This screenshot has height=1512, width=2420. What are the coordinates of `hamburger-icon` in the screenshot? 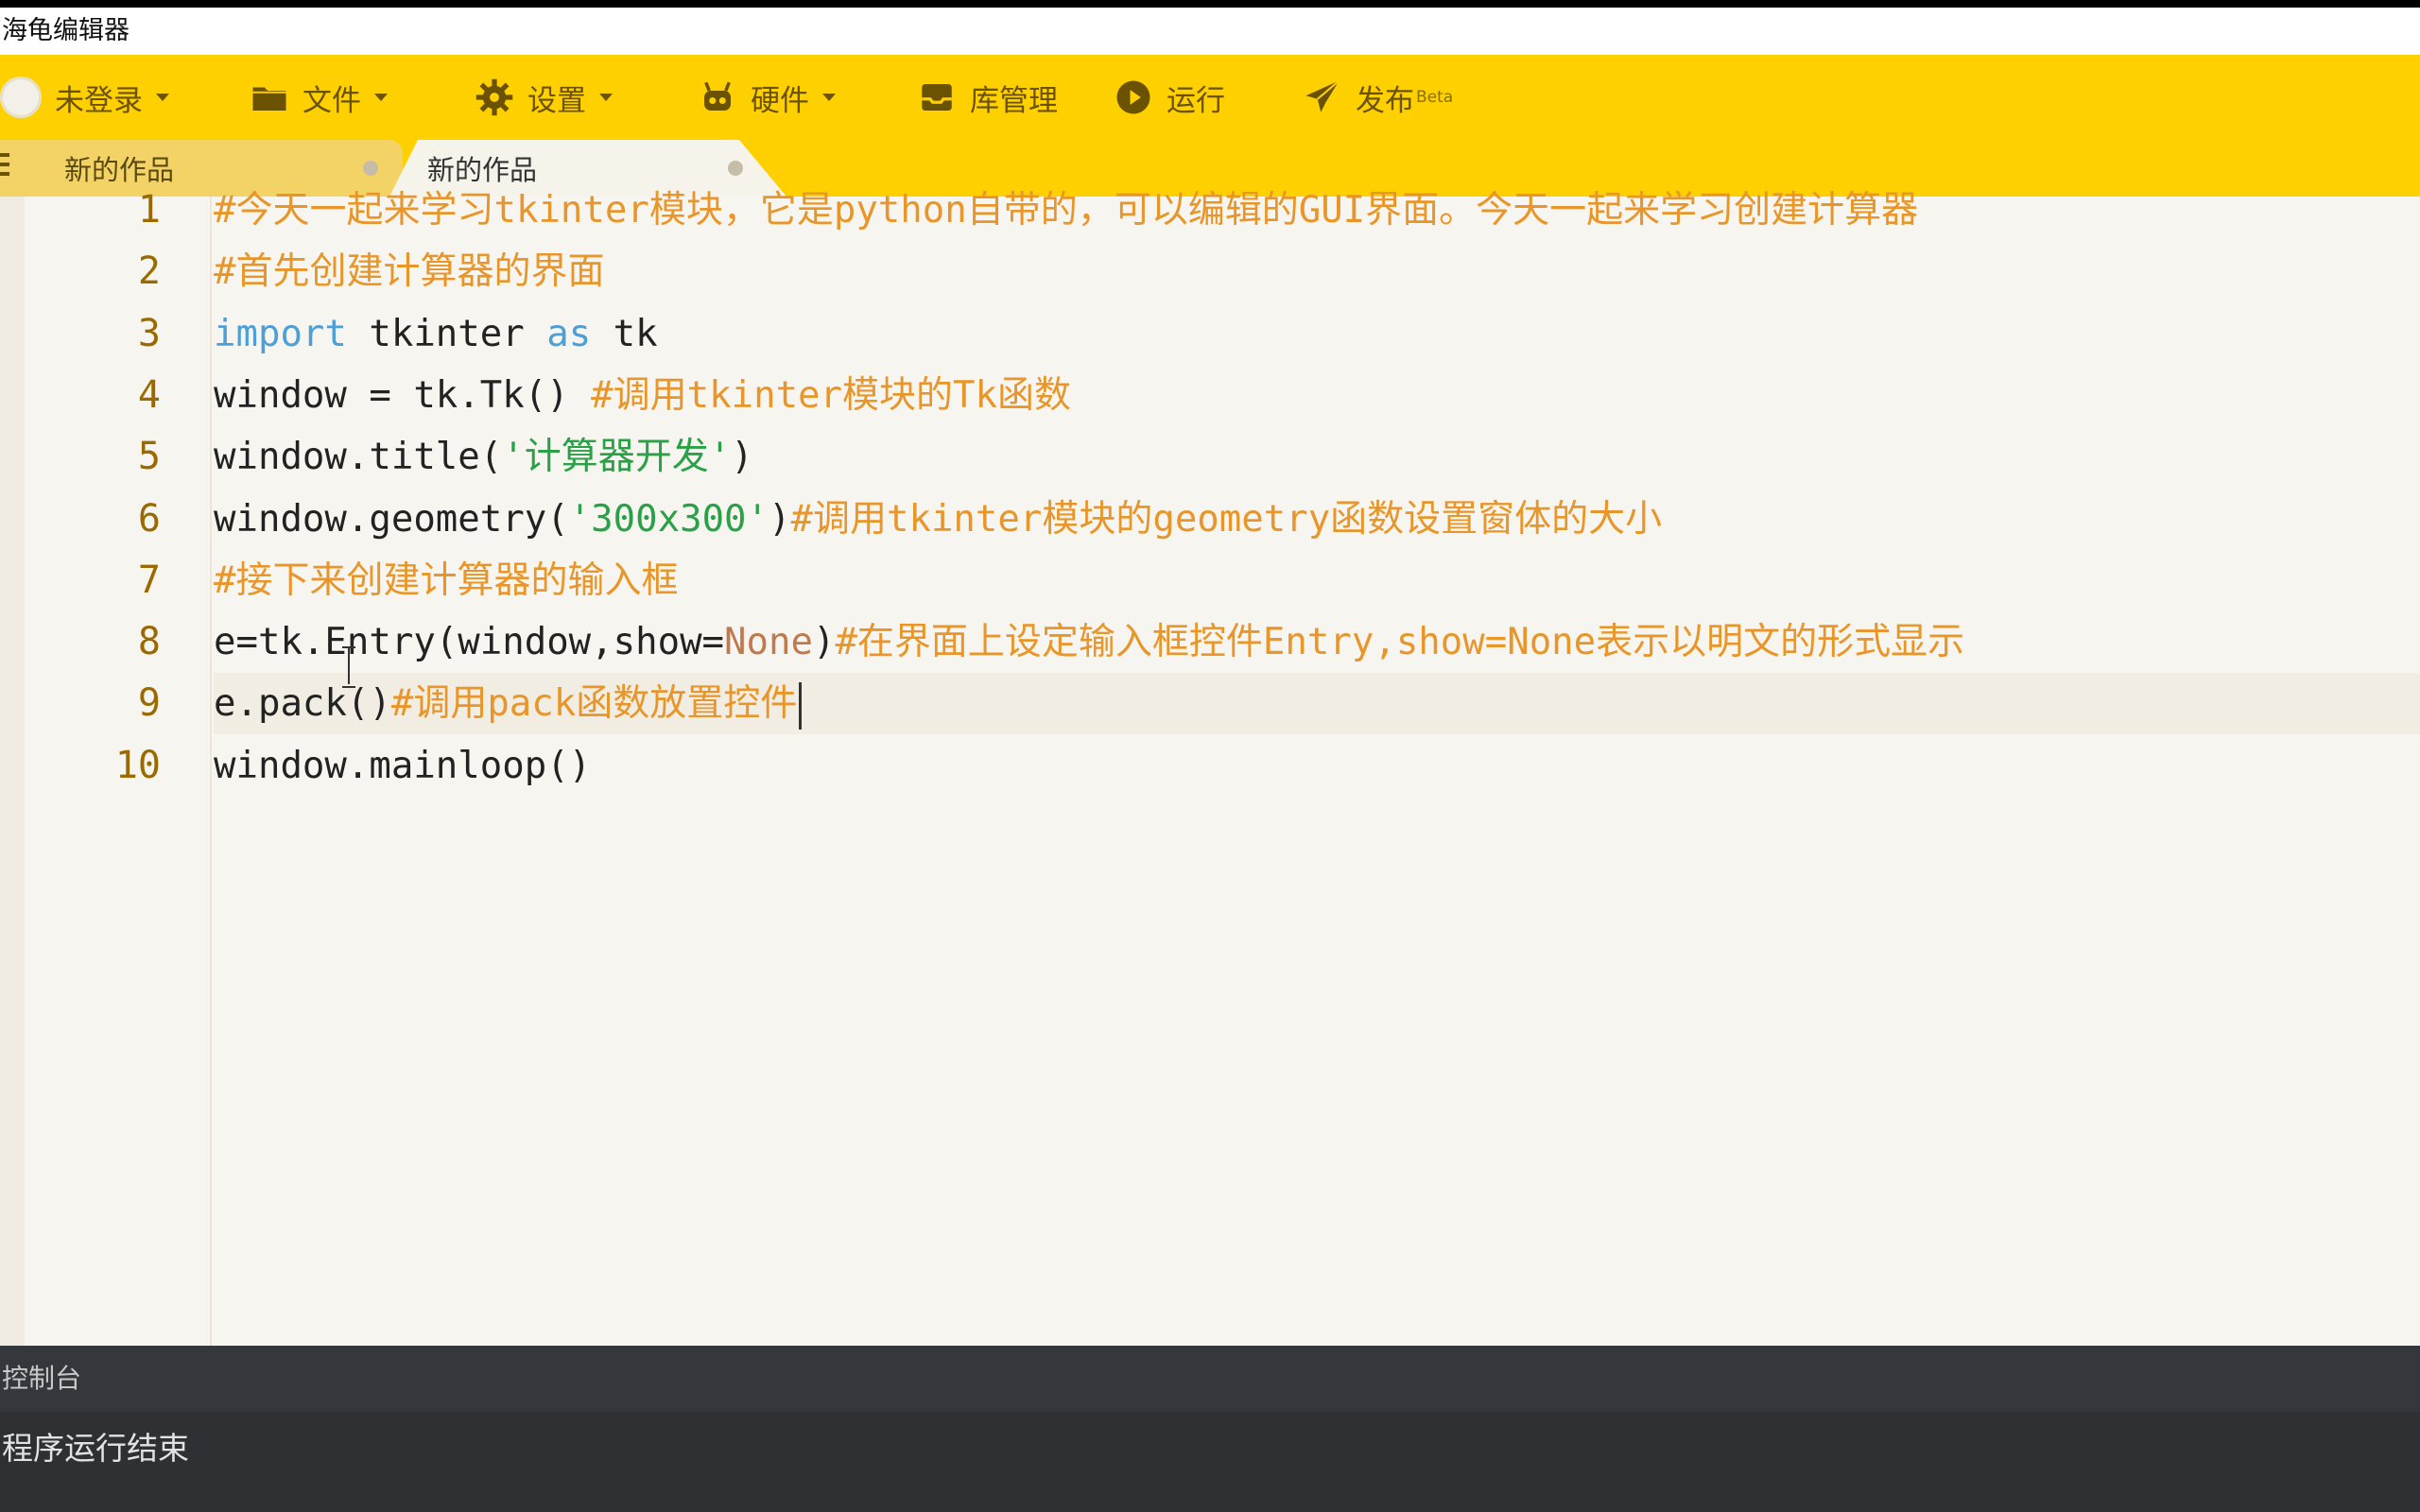 It's located at (12, 168).